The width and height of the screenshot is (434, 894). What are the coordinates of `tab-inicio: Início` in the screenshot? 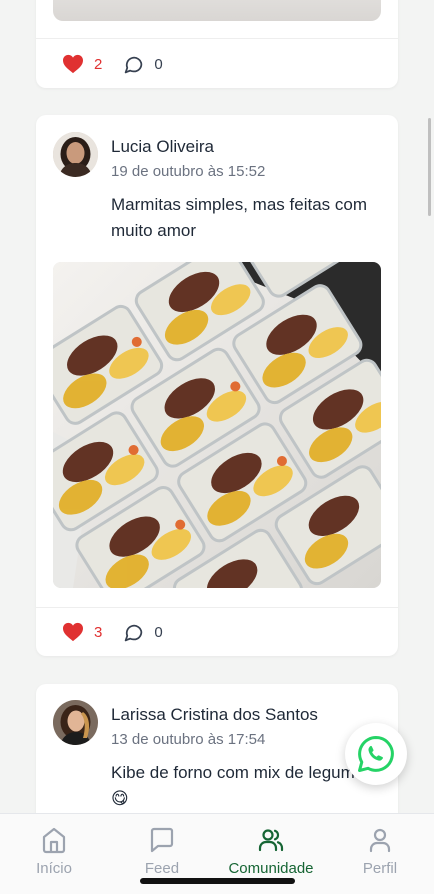 It's located at (54, 851).